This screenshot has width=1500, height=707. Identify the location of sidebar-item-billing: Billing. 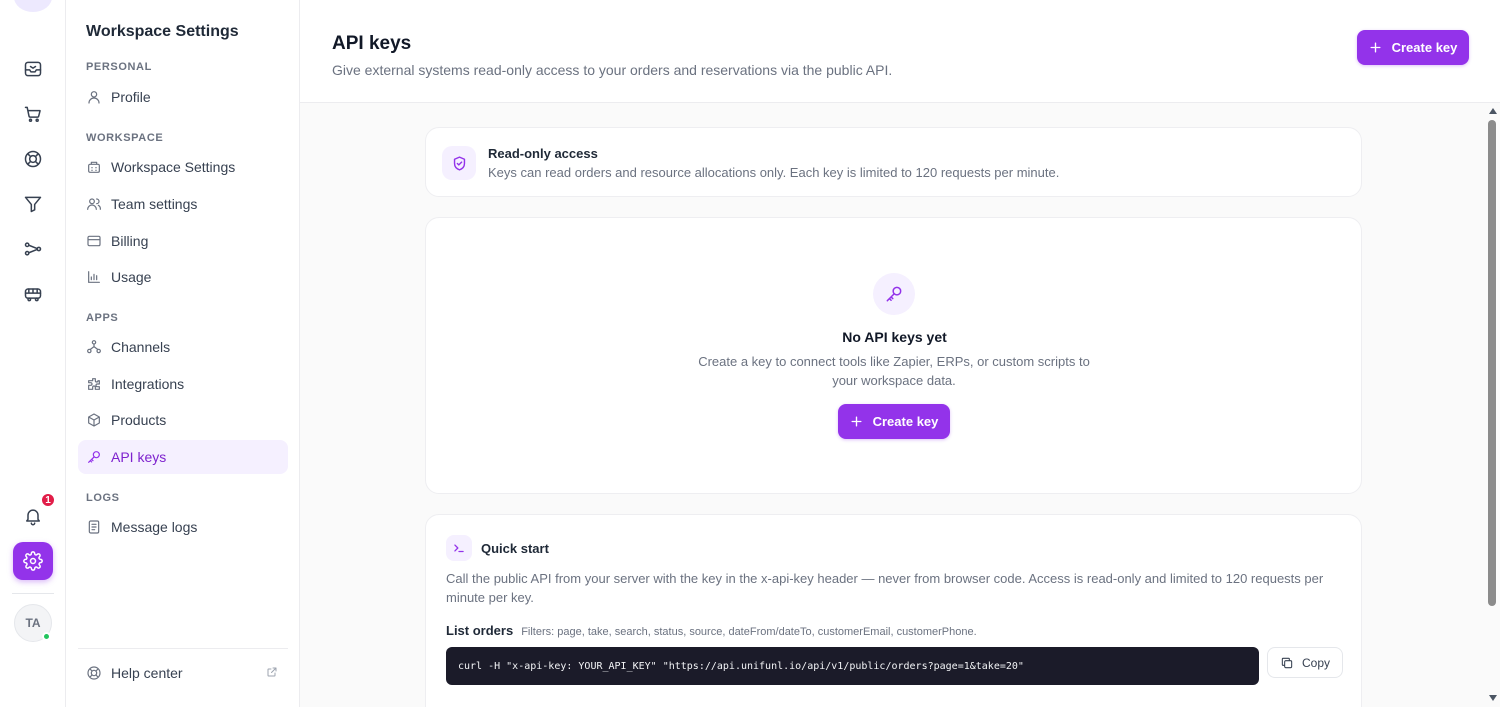
(183, 241).